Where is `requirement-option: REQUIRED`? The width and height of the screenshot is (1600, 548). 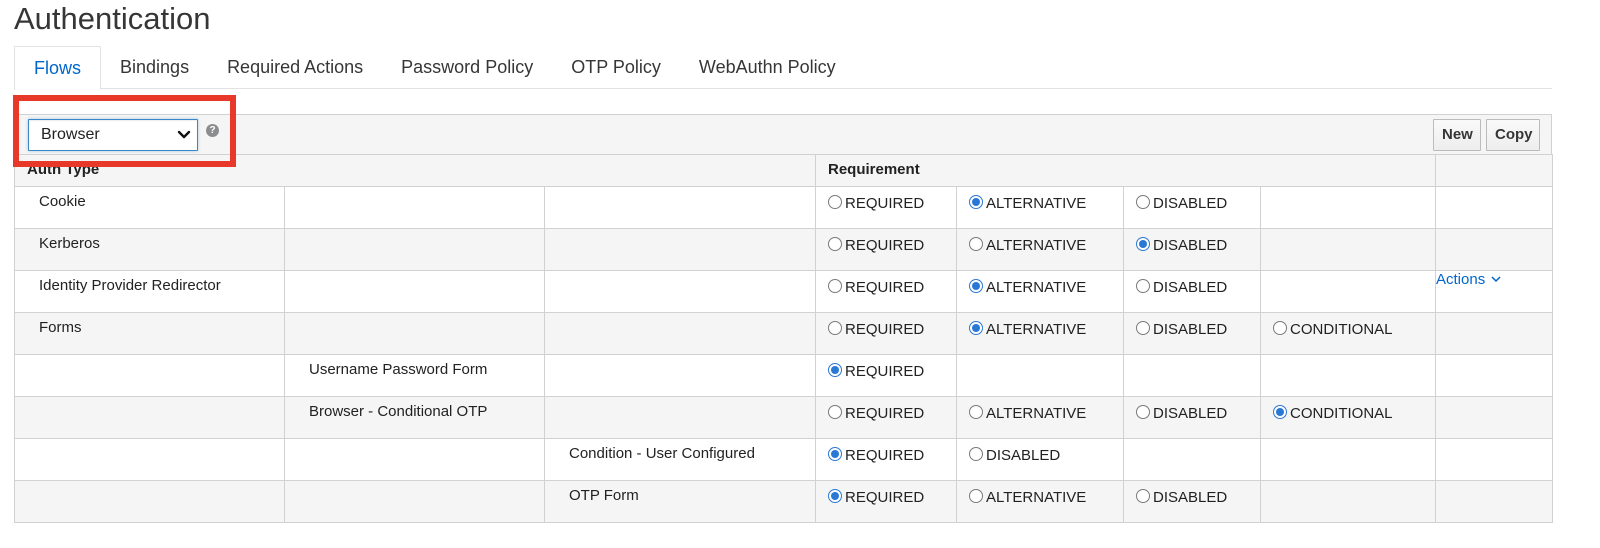
requirement-option: REQUIRED is located at coordinates (886, 501).